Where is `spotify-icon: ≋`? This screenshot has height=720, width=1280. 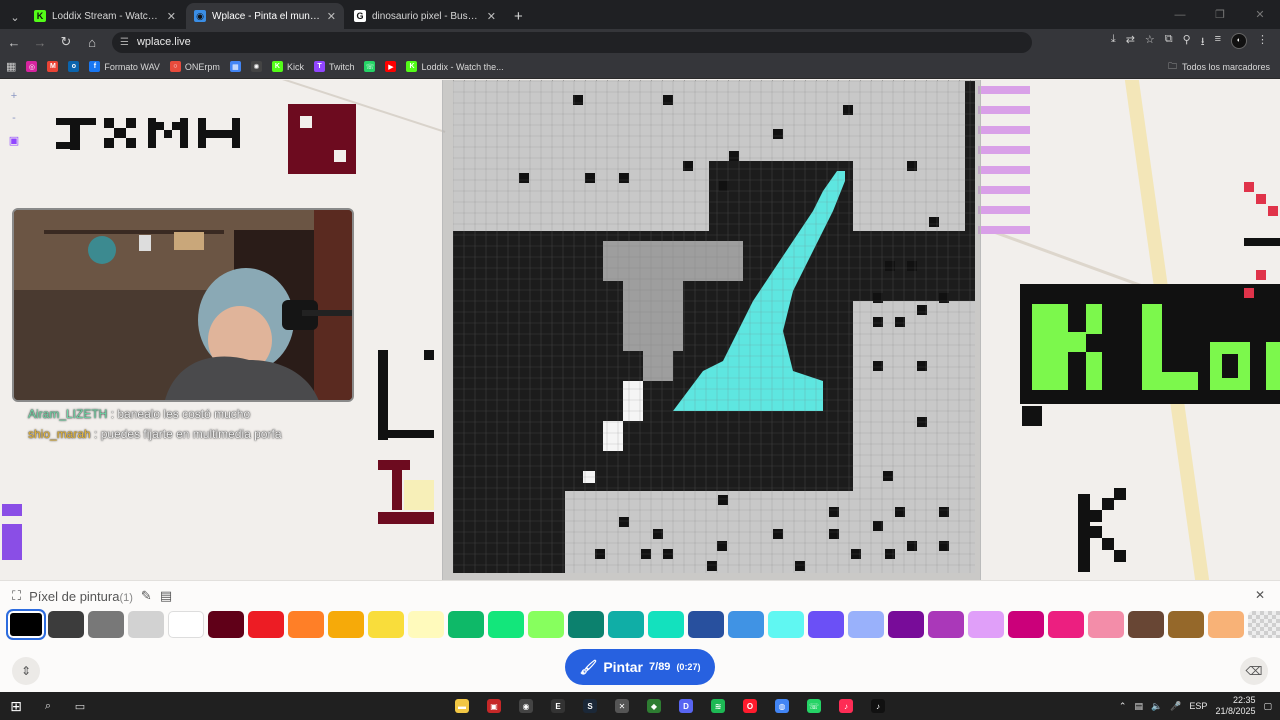 spotify-icon: ≋ is located at coordinates (718, 706).